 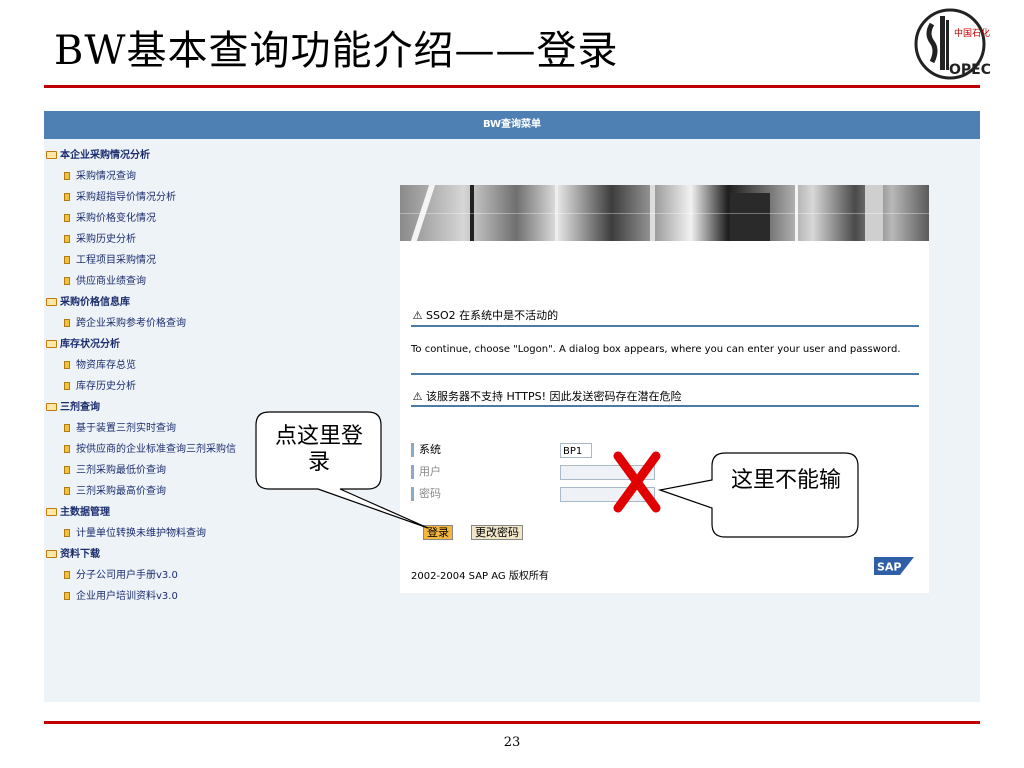 What do you see at coordinates (111, 281) in the screenshot?
I see `menu-item-label: 供应商业绩查询` at bounding box center [111, 281].